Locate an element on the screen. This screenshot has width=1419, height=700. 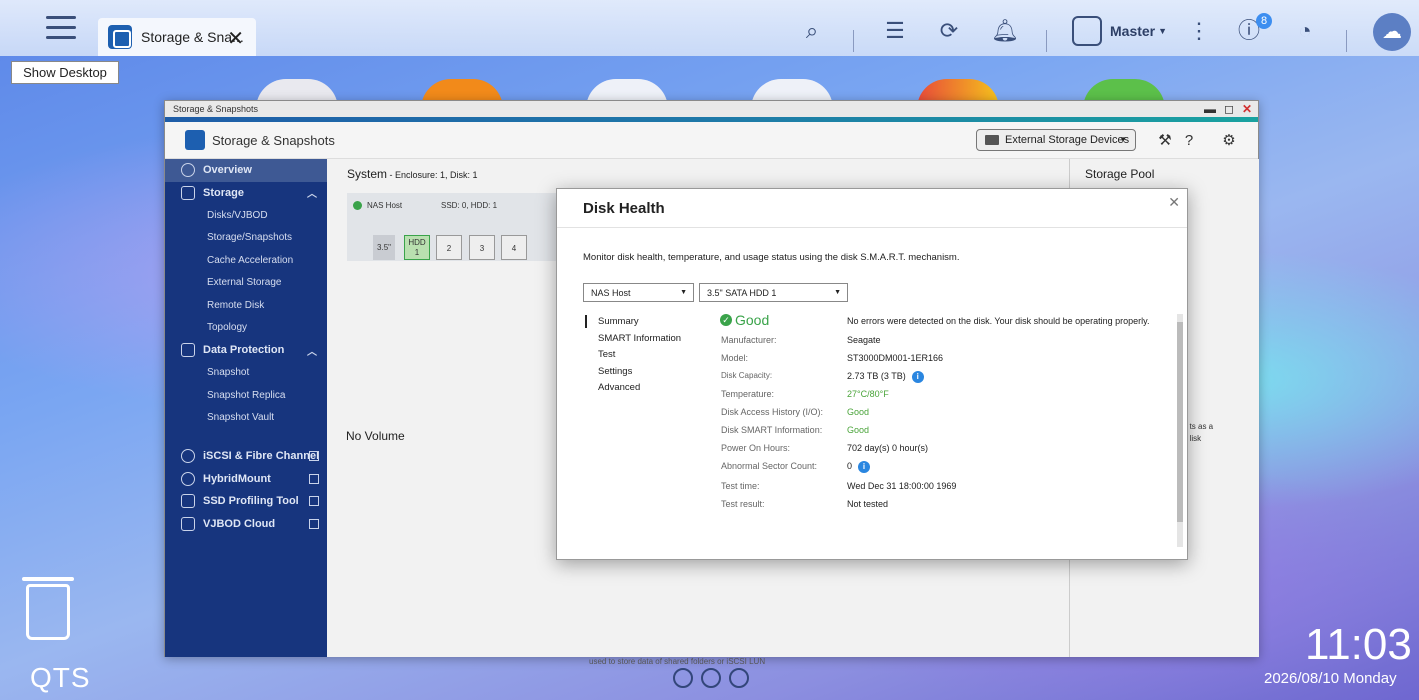
tools-circle-icon is located at coordinates (711, 678).